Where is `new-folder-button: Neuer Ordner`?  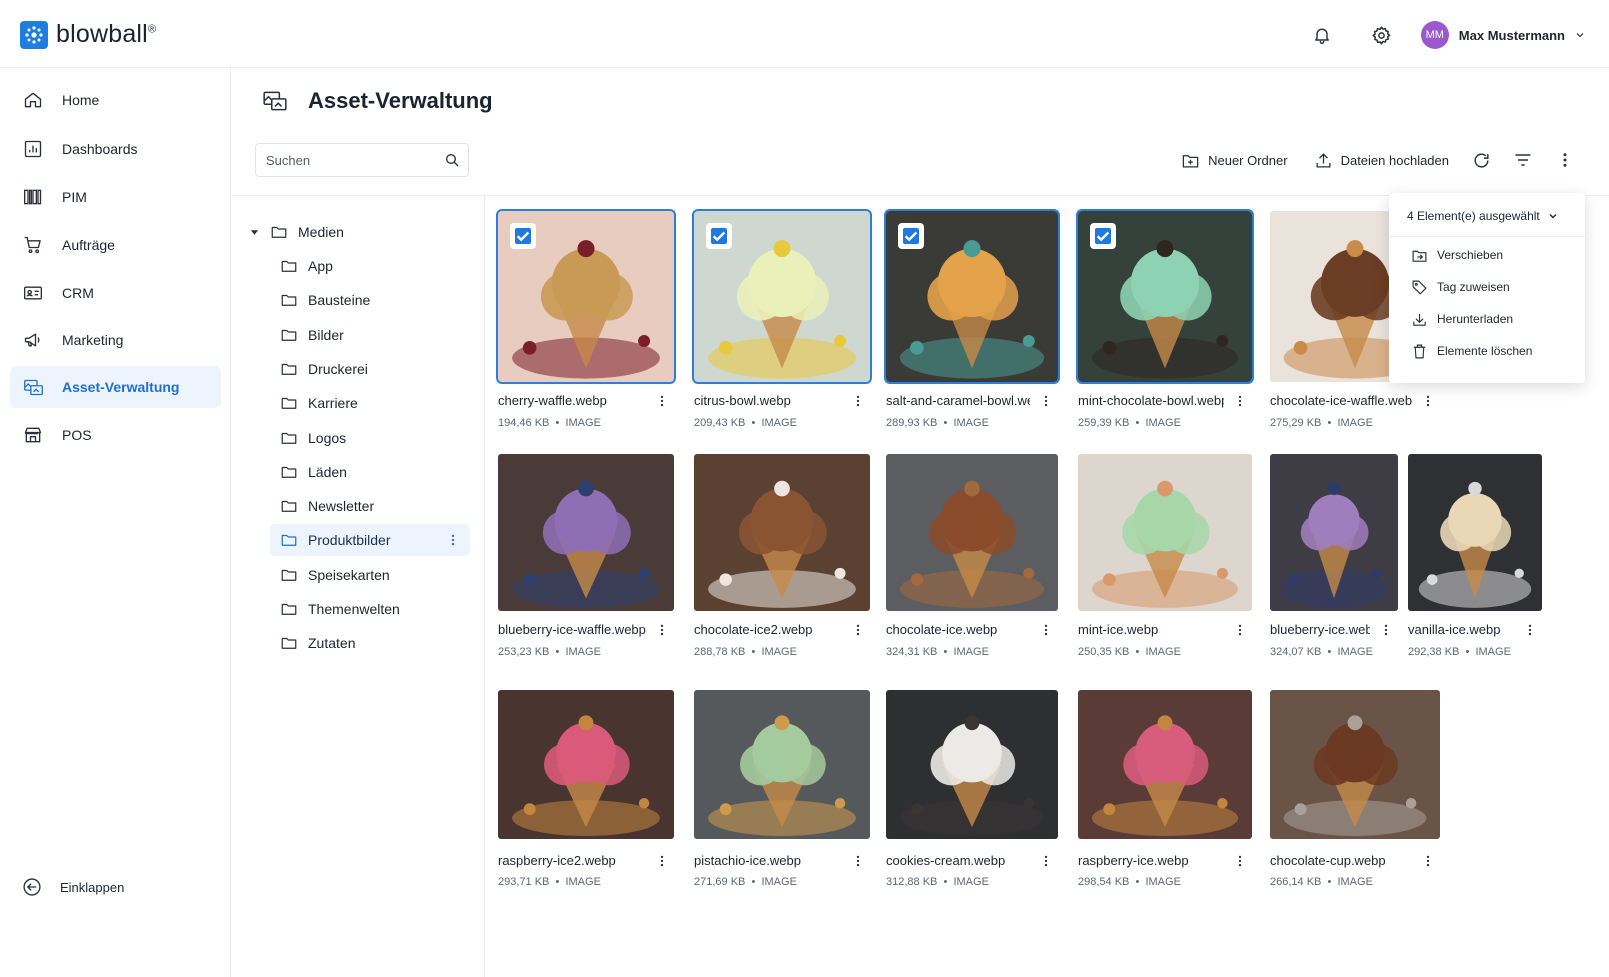 new-folder-button: Neuer Ordner is located at coordinates (1234, 160).